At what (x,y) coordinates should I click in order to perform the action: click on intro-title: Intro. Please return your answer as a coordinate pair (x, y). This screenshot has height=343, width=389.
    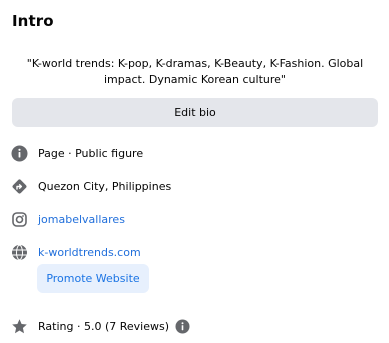
    Looking at the image, I should click on (33, 21).